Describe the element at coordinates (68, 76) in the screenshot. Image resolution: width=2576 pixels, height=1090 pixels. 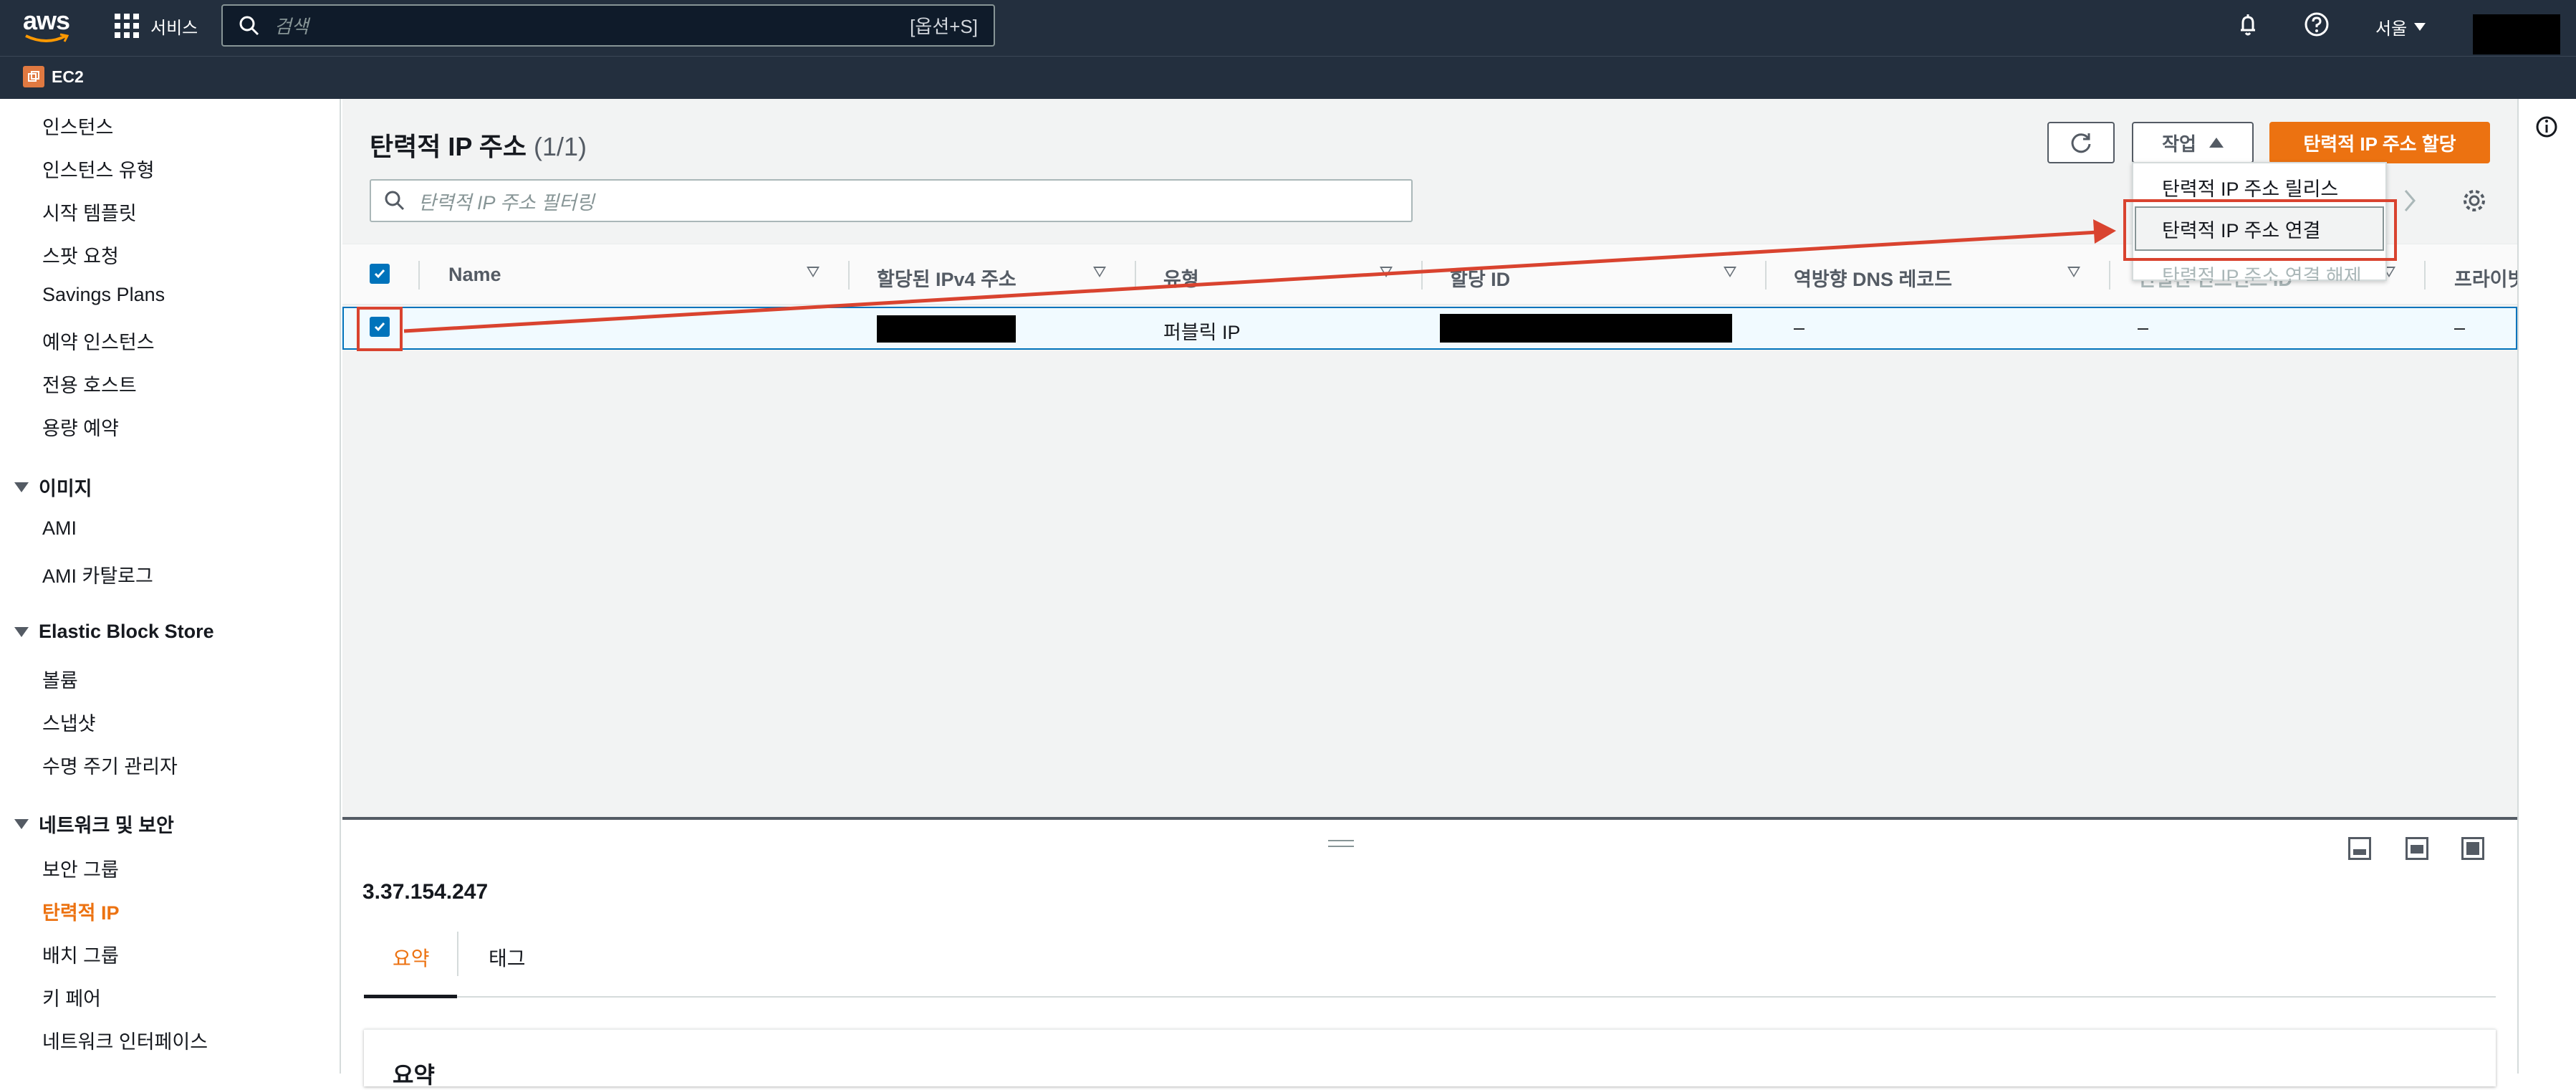
I see `ec2-label: EC2` at that location.